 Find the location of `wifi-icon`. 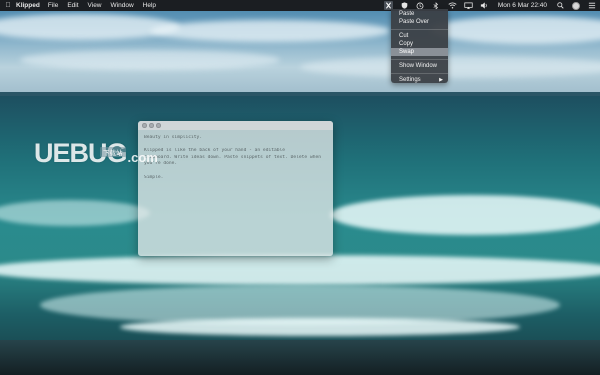

wifi-icon is located at coordinates (452, 5).